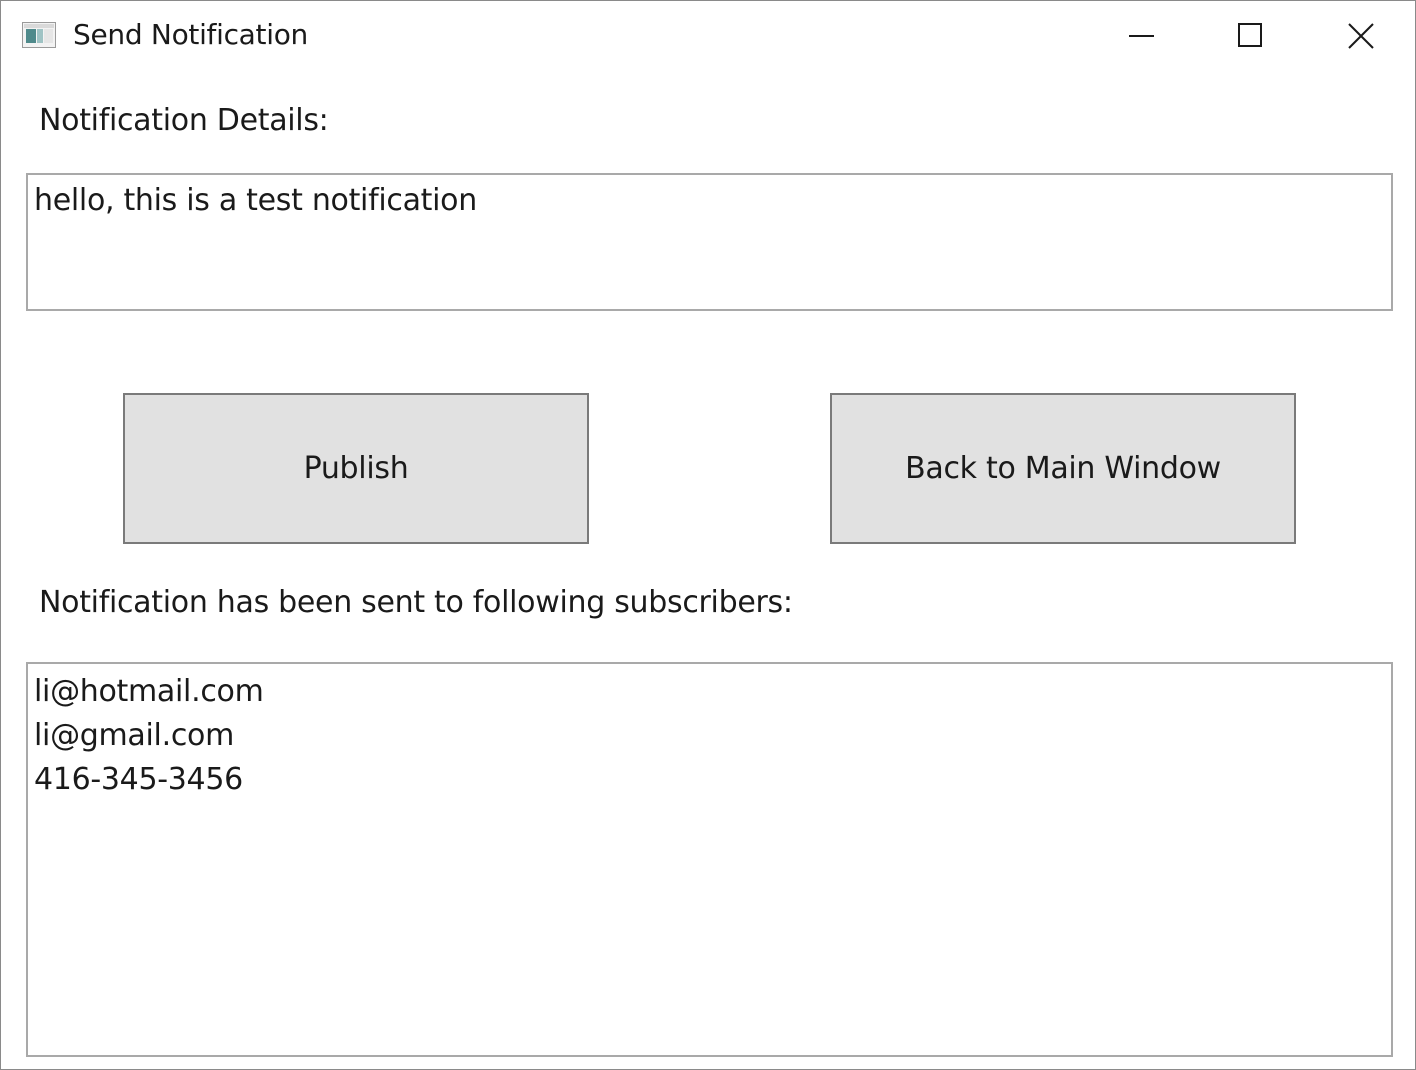  I want to click on subscriber-item: li@gmail.com, so click(134, 735).